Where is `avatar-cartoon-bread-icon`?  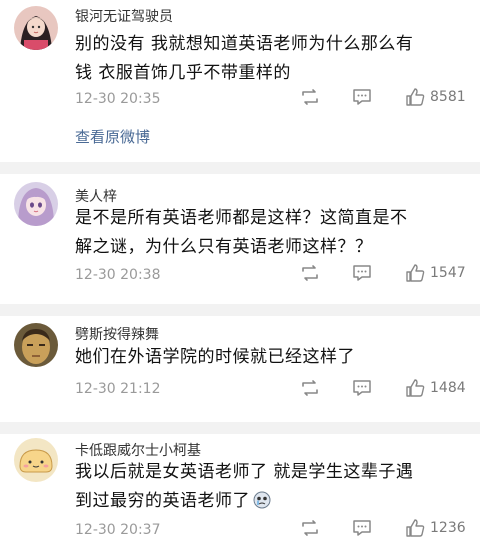 avatar-cartoon-bread-icon is located at coordinates (36, 460).